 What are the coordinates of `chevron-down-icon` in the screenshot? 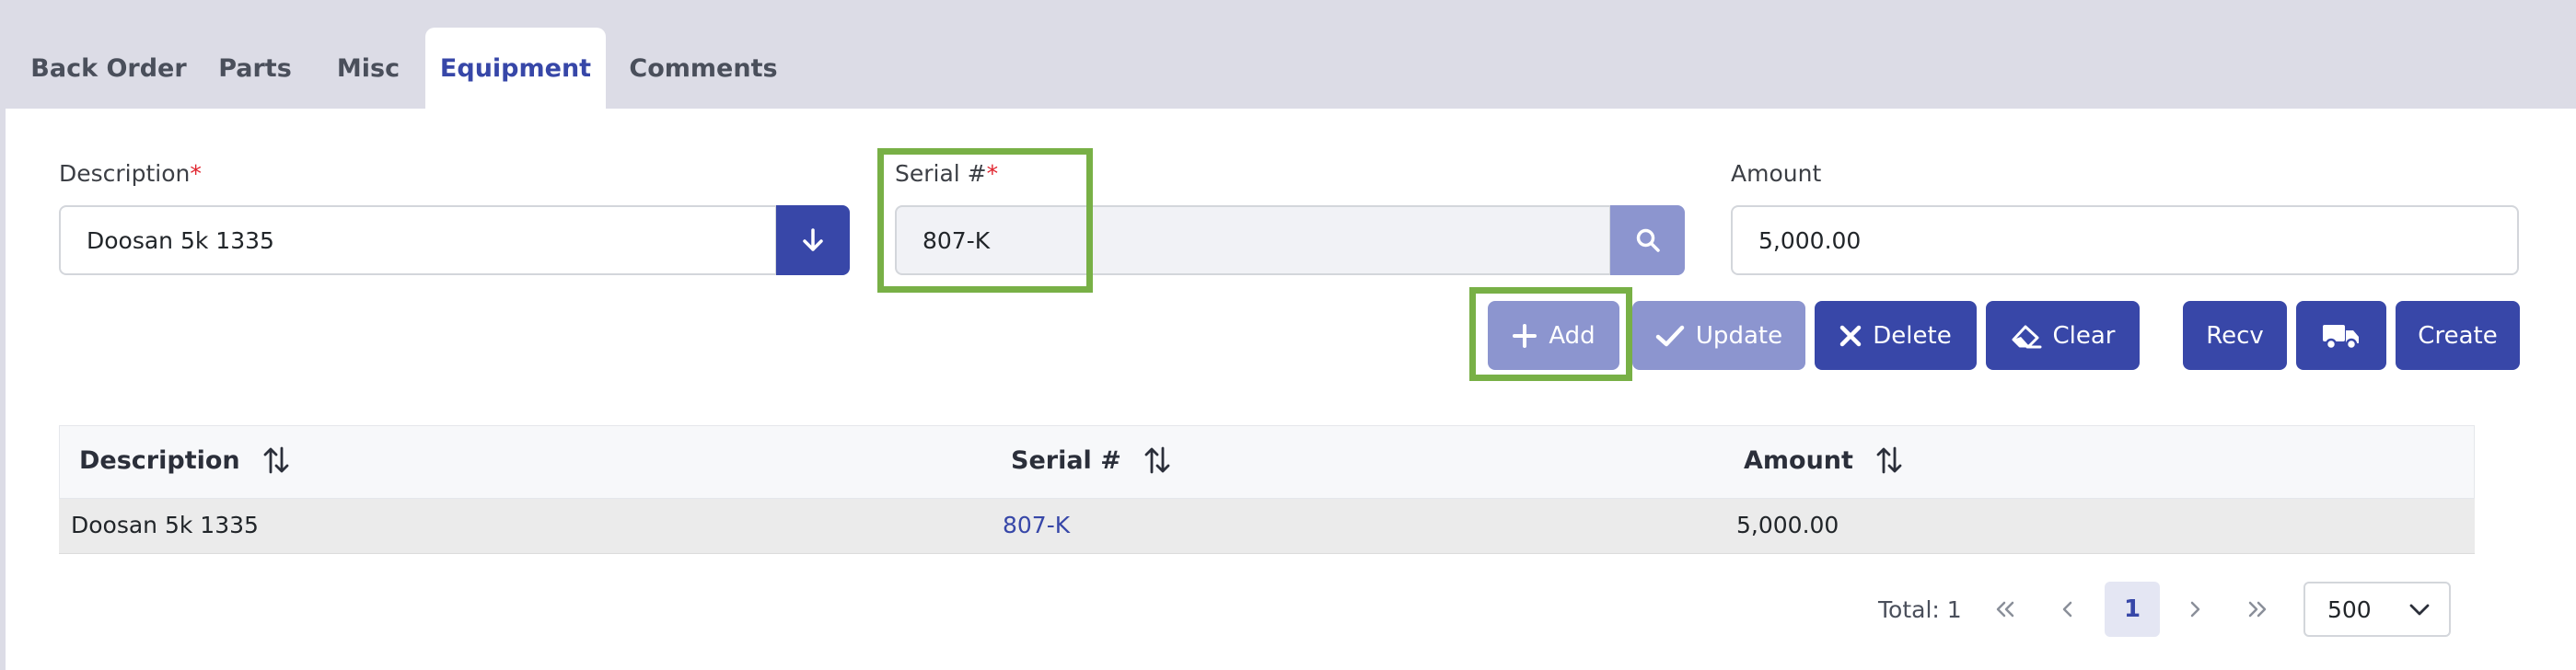 It's located at (2419, 610).